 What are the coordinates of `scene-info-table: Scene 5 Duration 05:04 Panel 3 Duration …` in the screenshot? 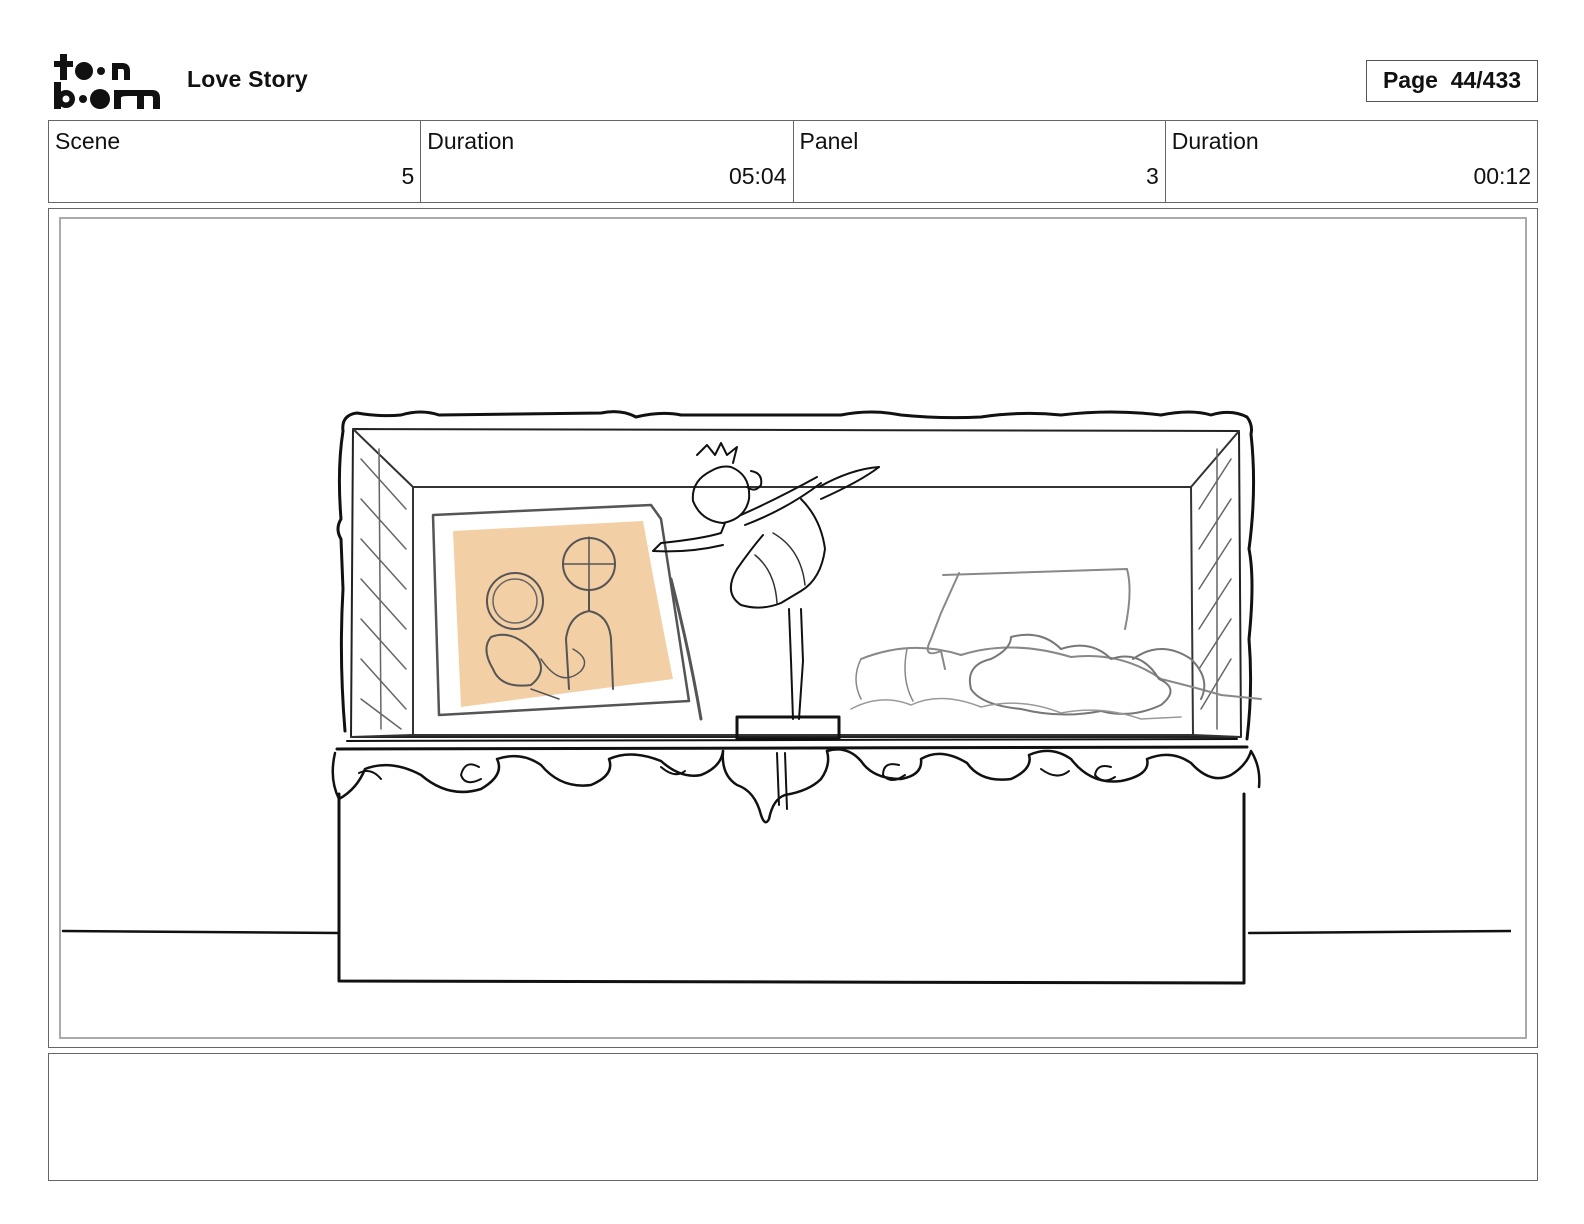 It's located at (793, 161).